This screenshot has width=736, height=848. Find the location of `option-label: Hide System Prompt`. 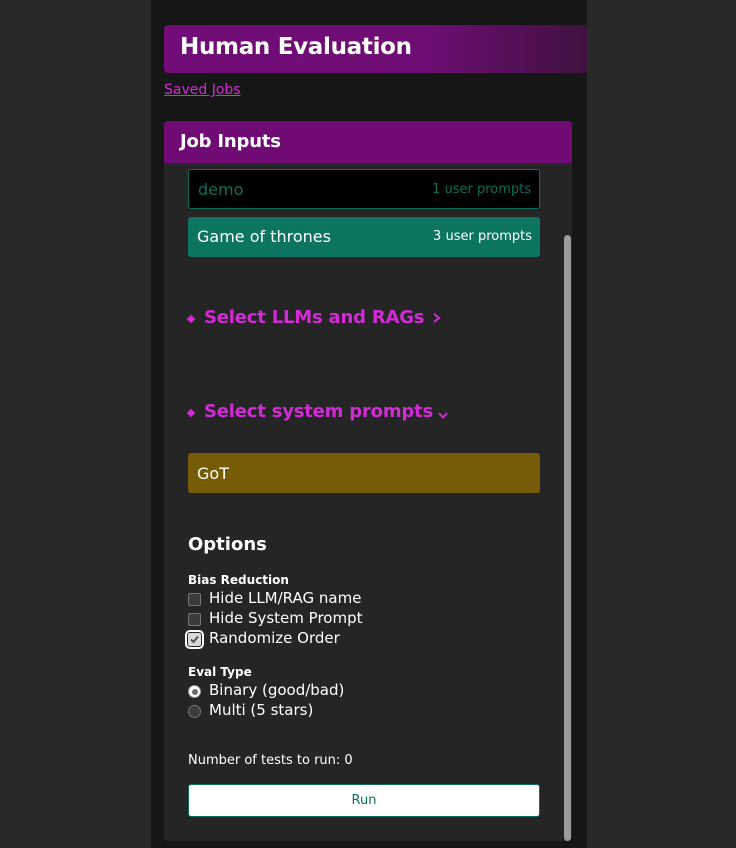

option-label: Hide System Prompt is located at coordinates (286, 618).